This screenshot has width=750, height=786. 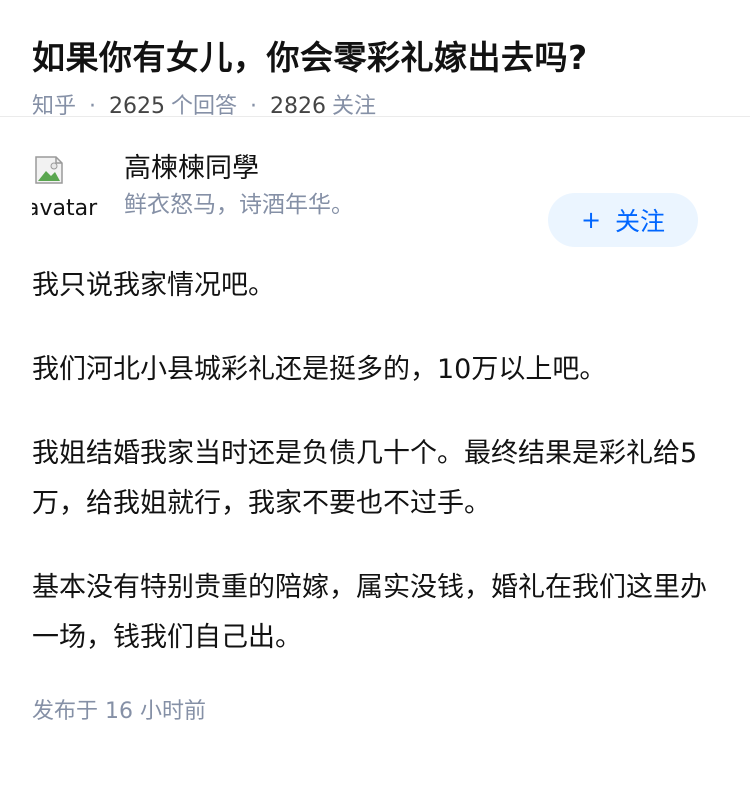 What do you see at coordinates (65, 188) in the screenshot?
I see `avatar: avatar` at bounding box center [65, 188].